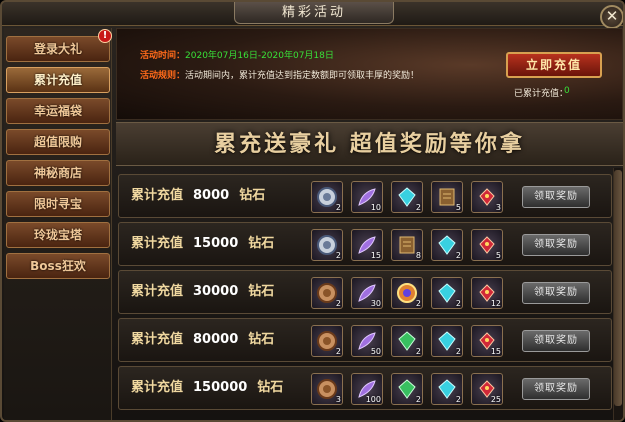 The image size is (625, 422). What do you see at coordinates (58, 111) in the screenshot?
I see `sidebar-item-3: 幸运福袋` at bounding box center [58, 111].